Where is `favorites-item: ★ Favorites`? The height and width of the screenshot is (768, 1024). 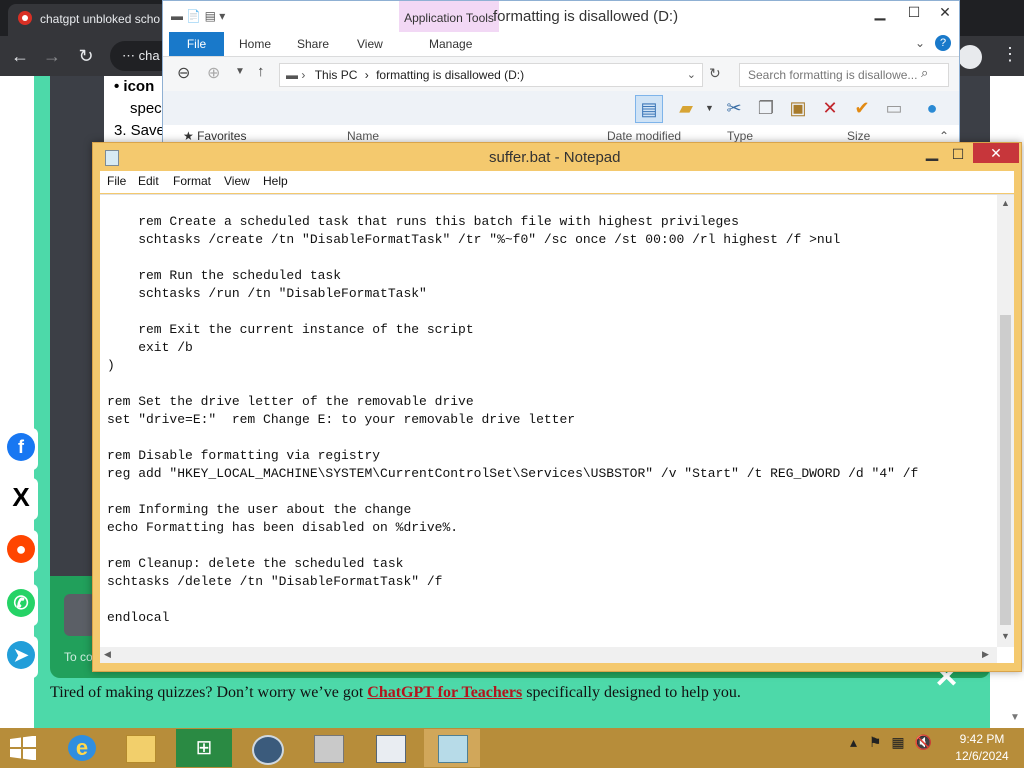 favorites-item: ★ Favorites is located at coordinates (214, 136).